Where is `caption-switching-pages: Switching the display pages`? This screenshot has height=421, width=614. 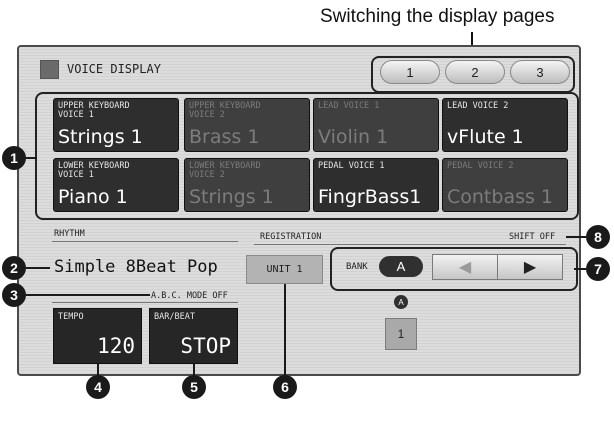 caption-switching-pages: Switching the display pages is located at coordinates (437, 16).